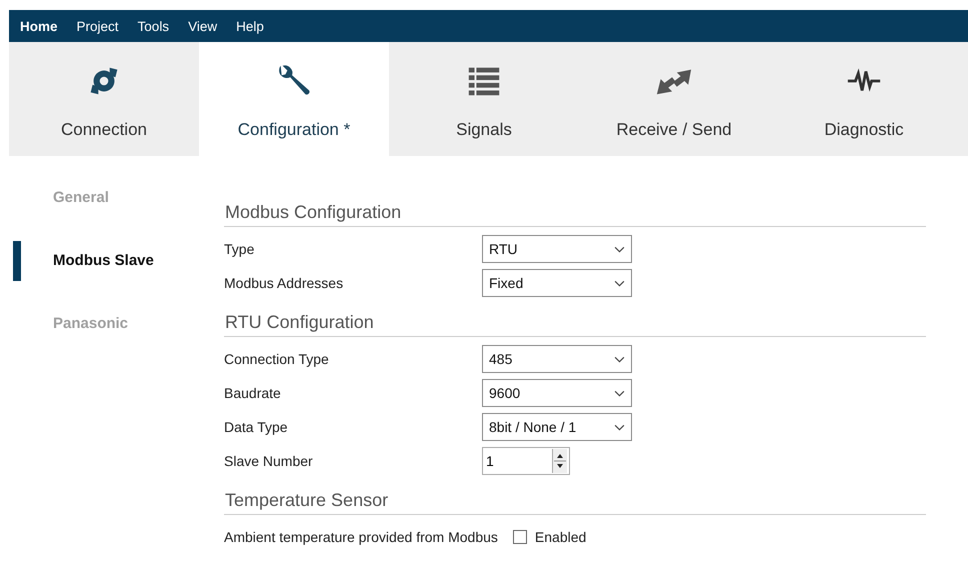 This screenshot has height=575, width=968. I want to click on menu-item: Project, so click(97, 26).